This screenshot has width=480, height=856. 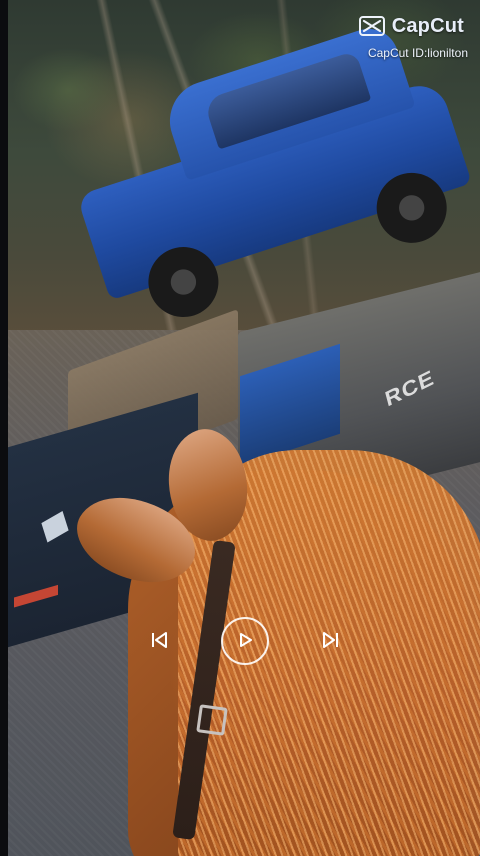 I want to click on skip-previous-icon, so click(x=159, y=641).